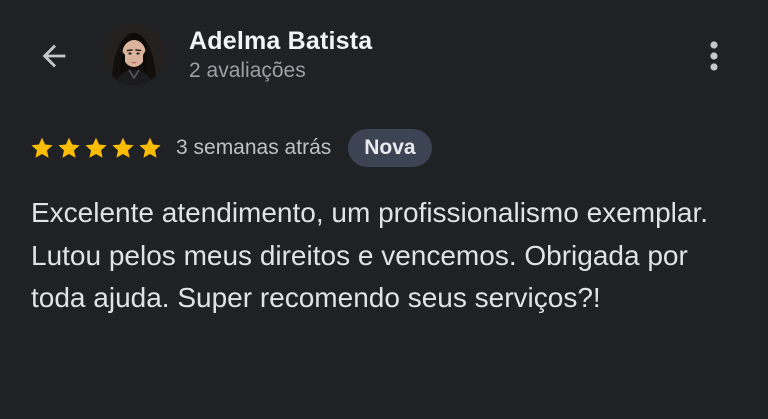  I want to click on more-vert-icon, so click(714, 56).